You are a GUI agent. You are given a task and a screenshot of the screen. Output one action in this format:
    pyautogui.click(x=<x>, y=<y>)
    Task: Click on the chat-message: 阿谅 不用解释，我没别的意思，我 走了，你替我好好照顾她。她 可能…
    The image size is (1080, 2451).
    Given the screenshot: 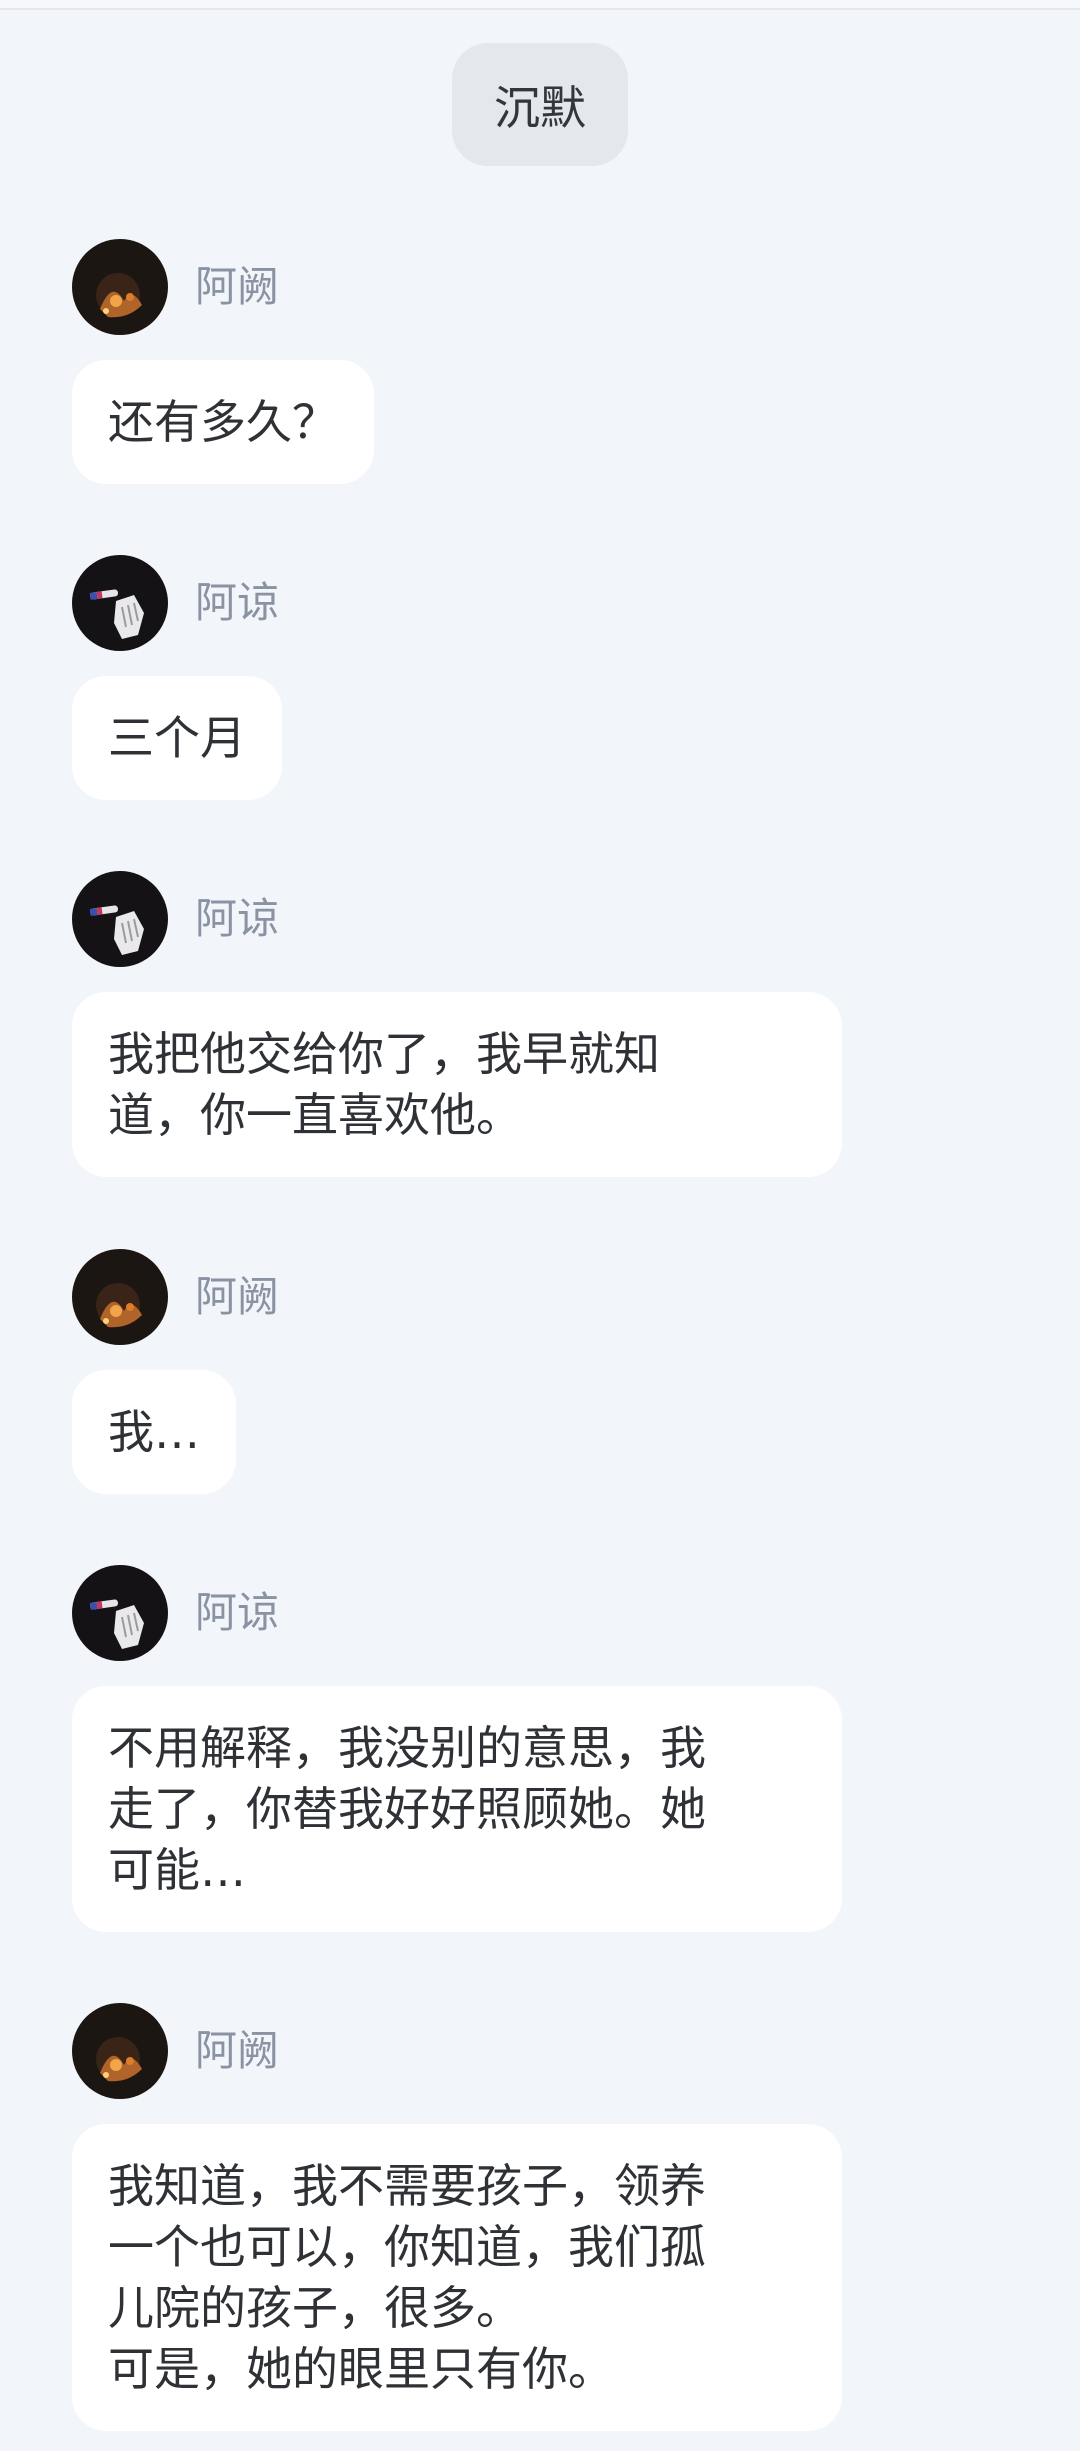 What is the action you would take?
    pyautogui.click(x=457, y=1748)
    